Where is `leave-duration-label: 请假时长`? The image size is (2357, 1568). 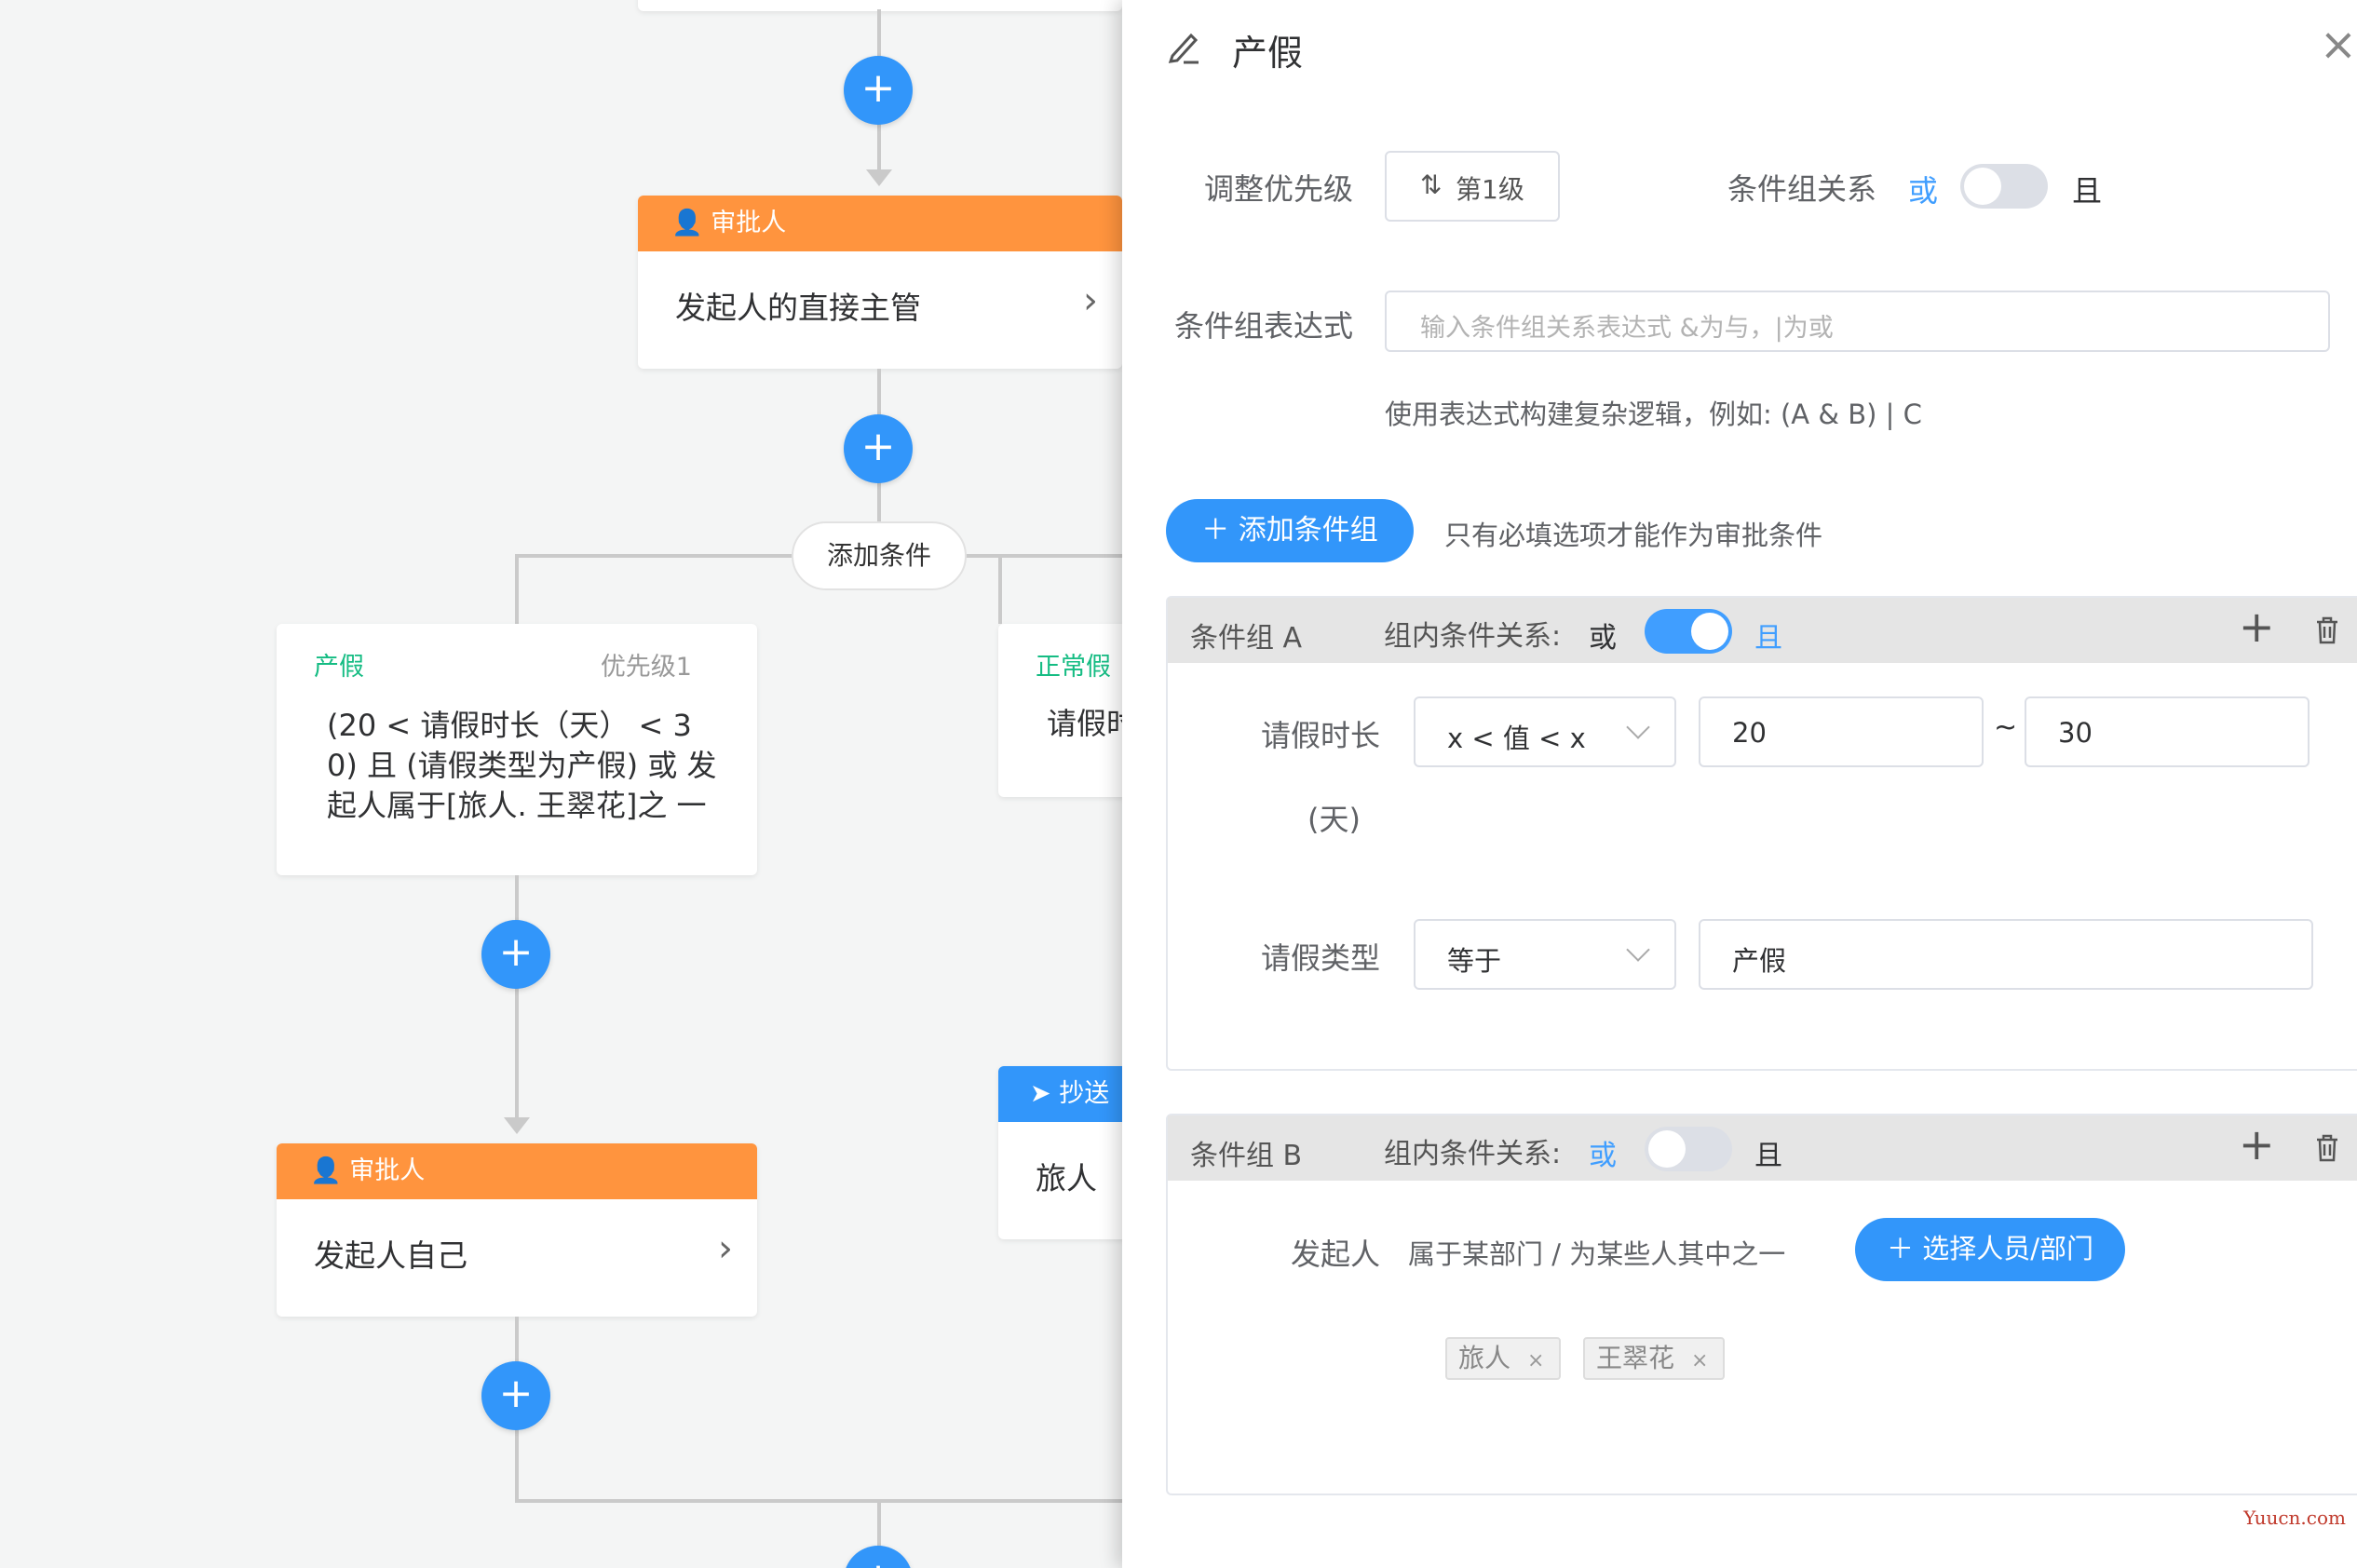
leave-duration-label: 请假时长 is located at coordinates (1321, 735).